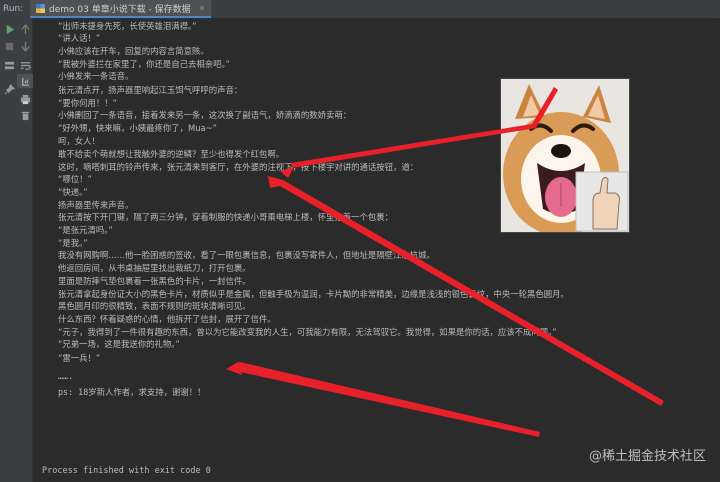 The height and width of the screenshot is (482, 720). What do you see at coordinates (25, 65) in the screenshot?
I see `soft-wrap-icon` at bounding box center [25, 65].